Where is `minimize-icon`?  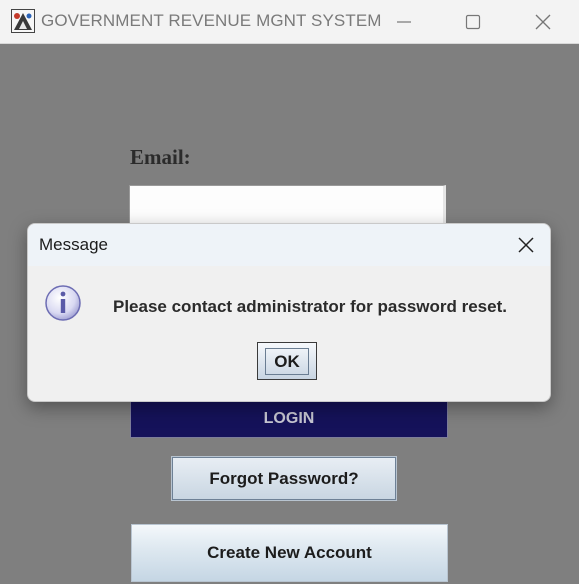
minimize-icon is located at coordinates (404, 21).